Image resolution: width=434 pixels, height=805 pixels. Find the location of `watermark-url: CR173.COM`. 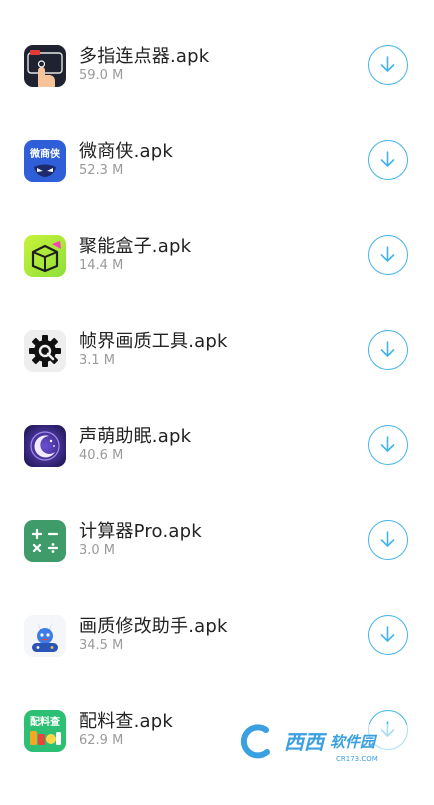

watermark-url: CR173.COM is located at coordinates (357, 759).